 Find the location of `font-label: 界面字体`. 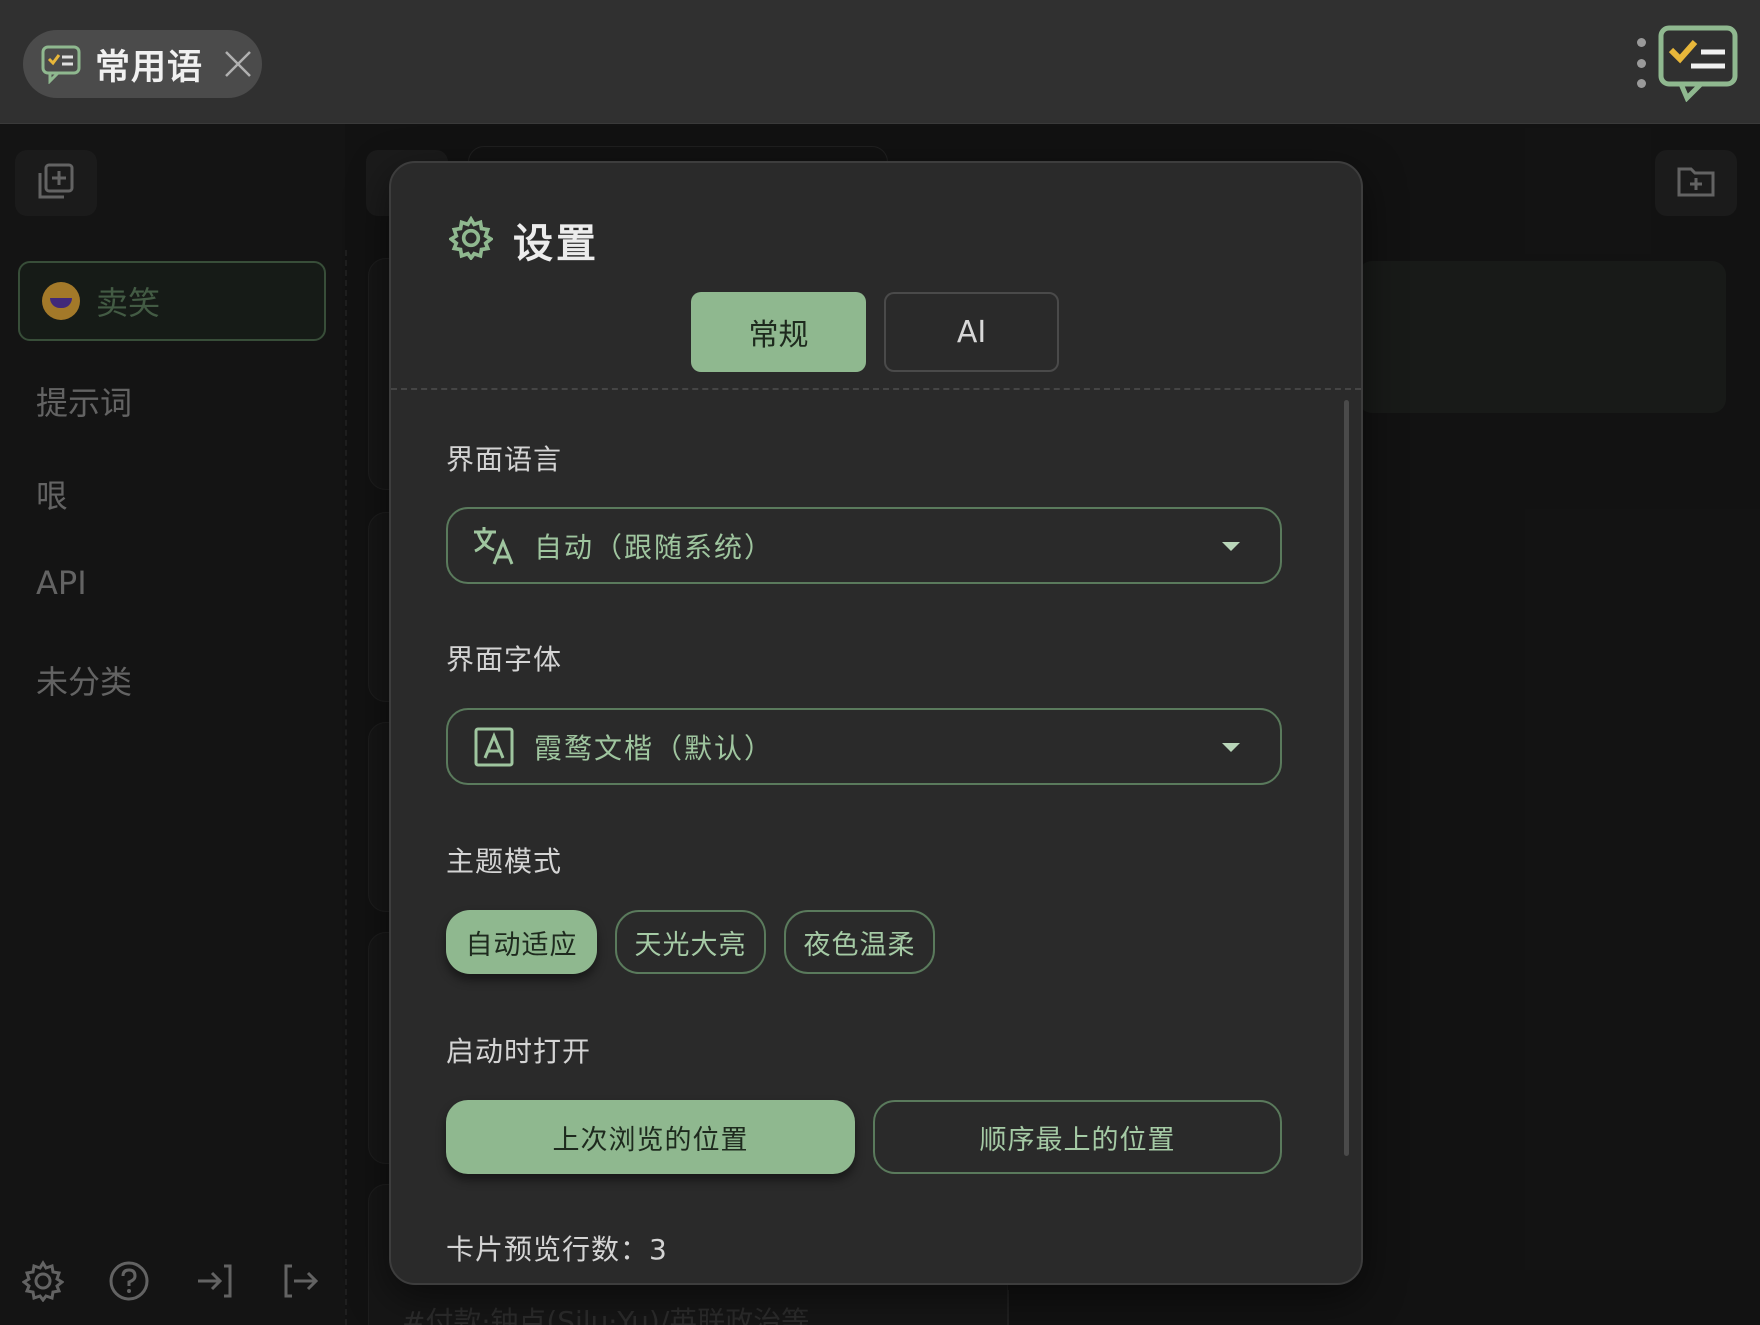

font-label: 界面字体 is located at coordinates (504, 659).